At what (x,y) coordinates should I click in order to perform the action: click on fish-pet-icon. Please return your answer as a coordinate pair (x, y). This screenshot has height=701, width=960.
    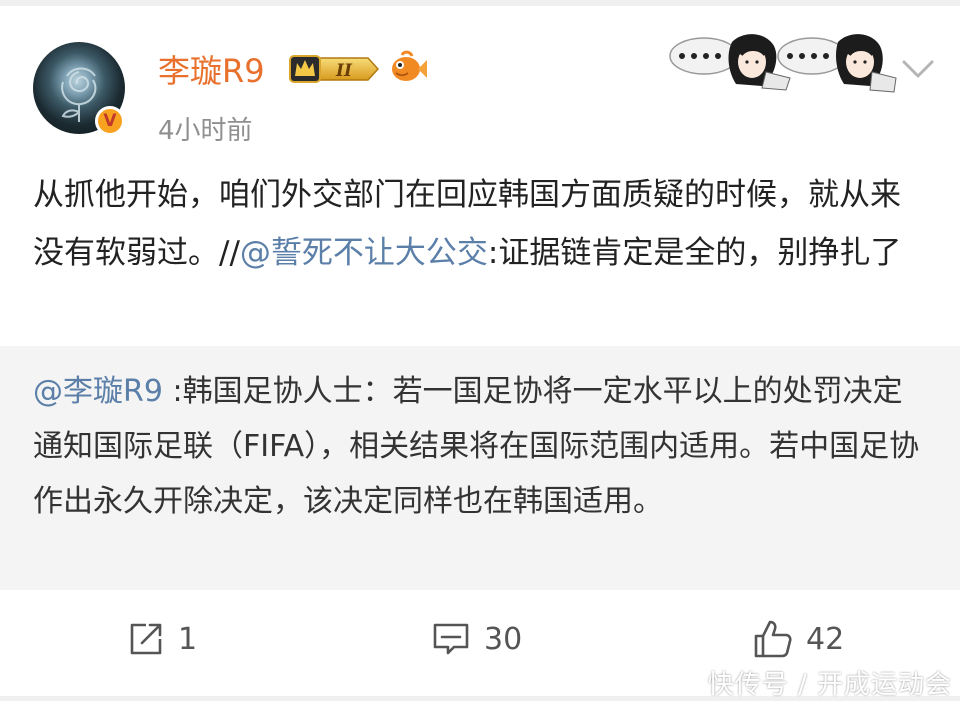
    Looking at the image, I should click on (408, 68).